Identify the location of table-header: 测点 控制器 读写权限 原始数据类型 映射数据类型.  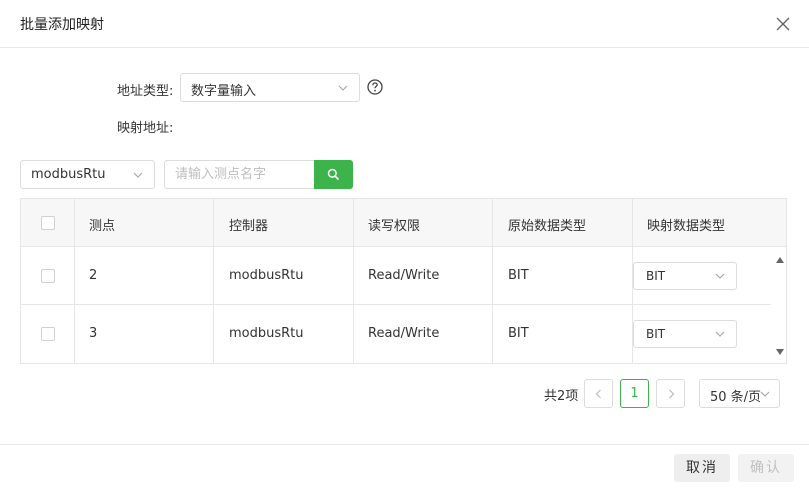
(403, 223).